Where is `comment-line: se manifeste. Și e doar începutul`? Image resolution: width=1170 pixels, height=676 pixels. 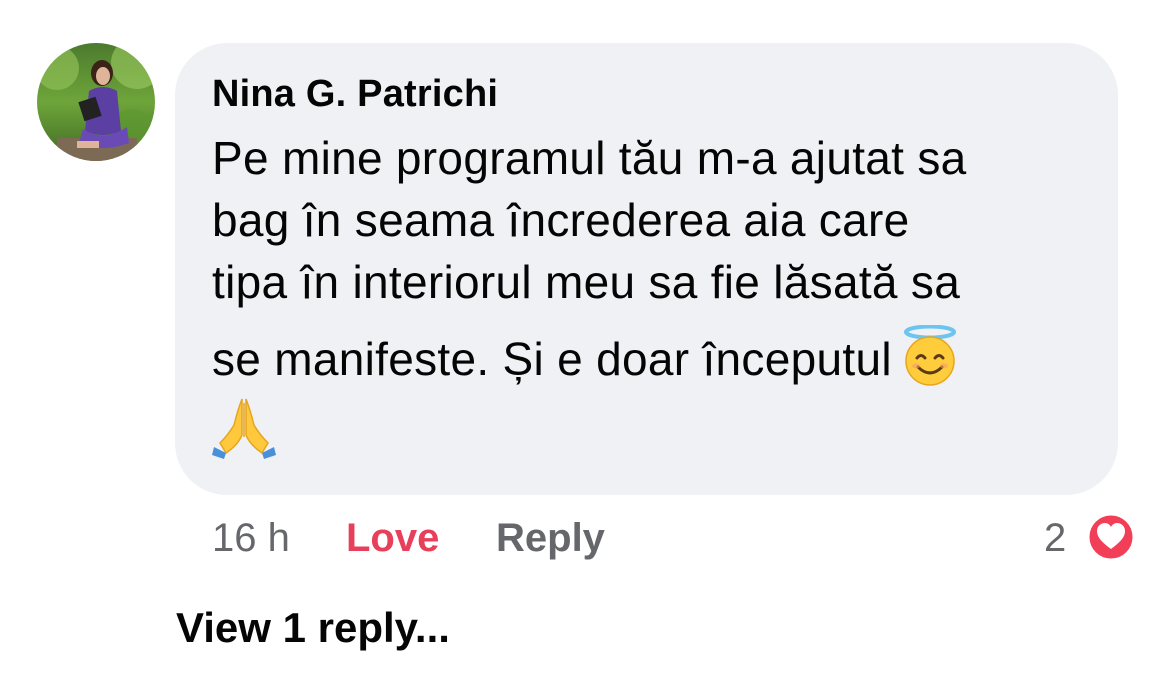
comment-line: se manifeste. Și e doar începutul is located at coordinates (552, 359).